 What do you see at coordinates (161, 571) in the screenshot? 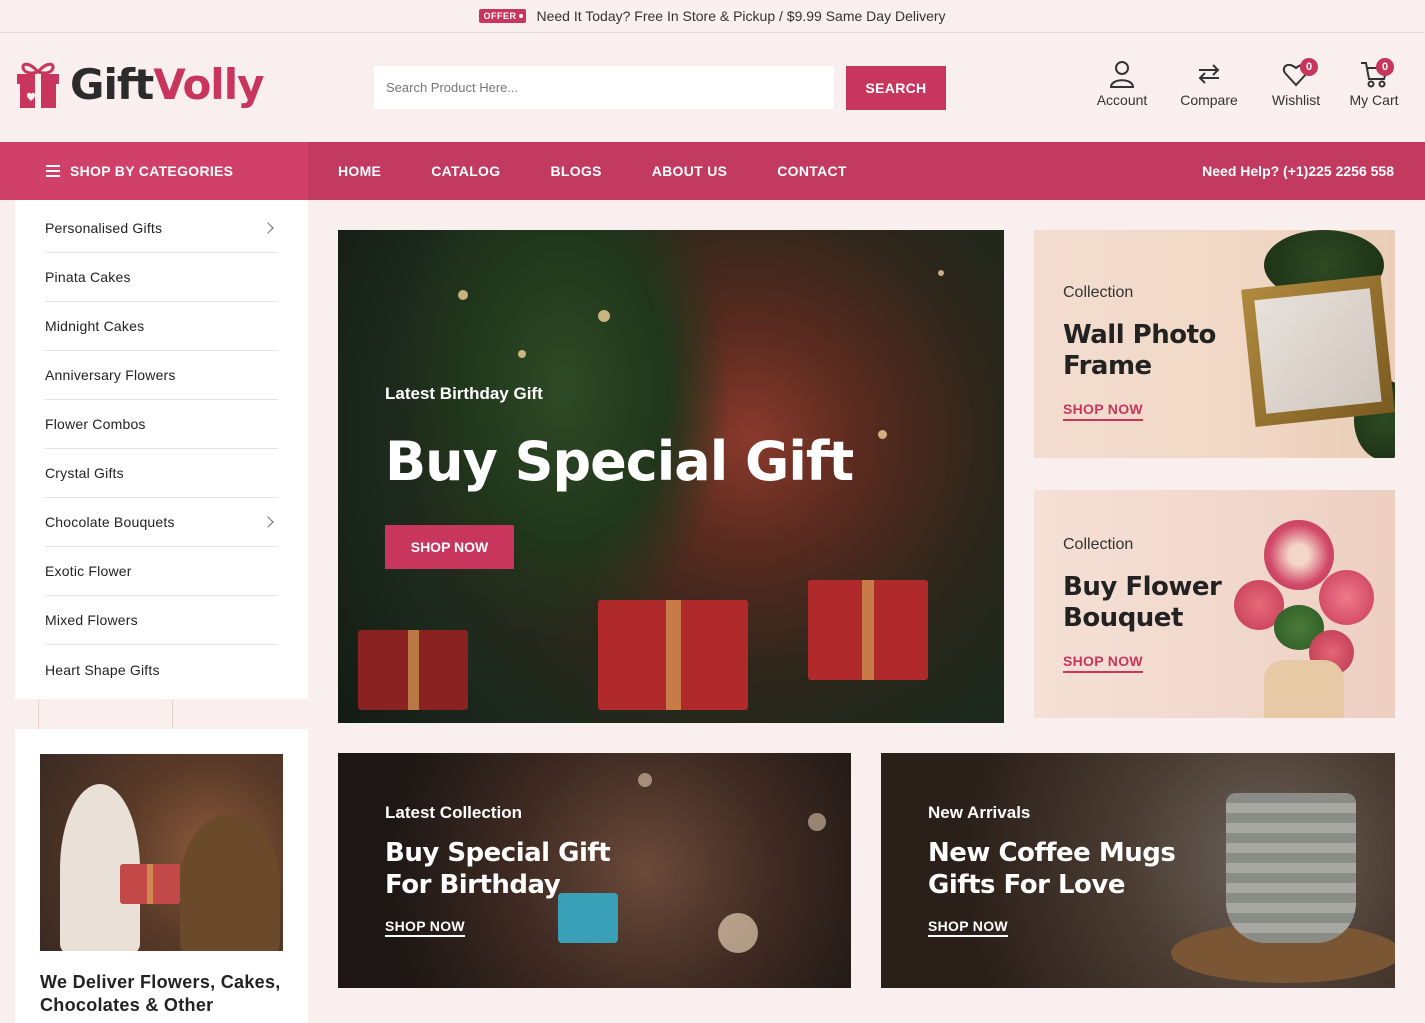
I see `category-item: Exotic Flower` at bounding box center [161, 571].